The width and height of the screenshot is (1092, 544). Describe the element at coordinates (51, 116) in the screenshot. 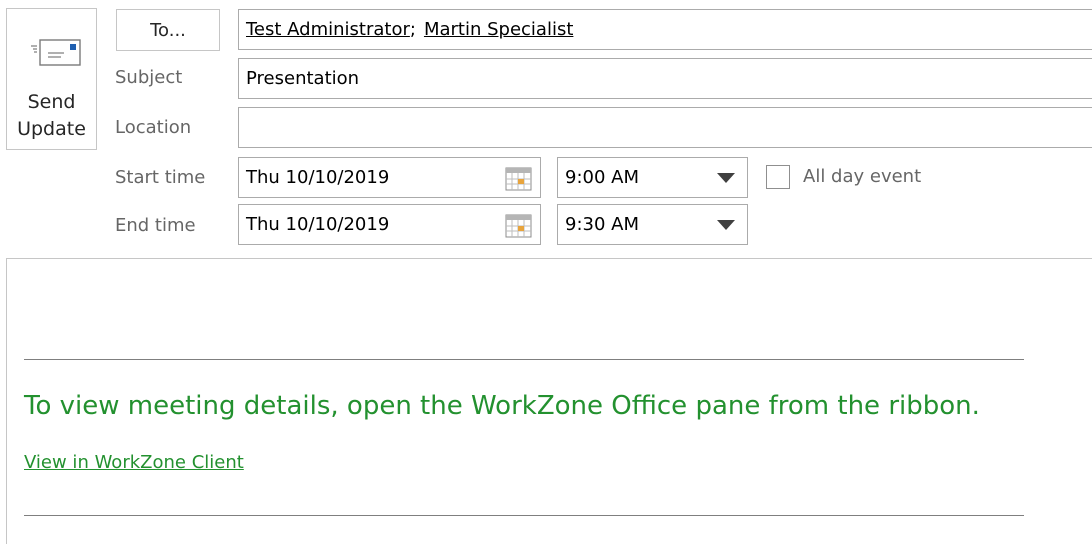

I see `send-update-label: Send Update` at that location.